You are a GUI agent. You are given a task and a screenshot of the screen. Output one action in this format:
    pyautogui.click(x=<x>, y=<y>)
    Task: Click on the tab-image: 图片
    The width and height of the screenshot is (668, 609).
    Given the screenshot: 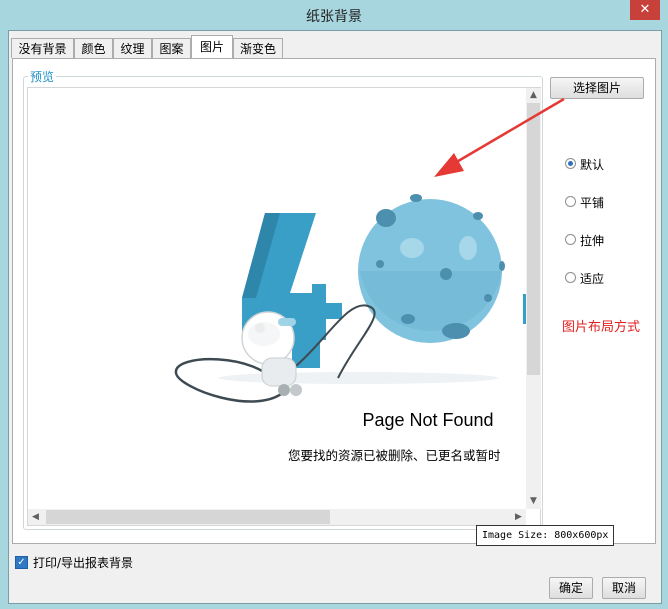 What is the action you would take?
    pyautogui.click(x=212, y=47)
    